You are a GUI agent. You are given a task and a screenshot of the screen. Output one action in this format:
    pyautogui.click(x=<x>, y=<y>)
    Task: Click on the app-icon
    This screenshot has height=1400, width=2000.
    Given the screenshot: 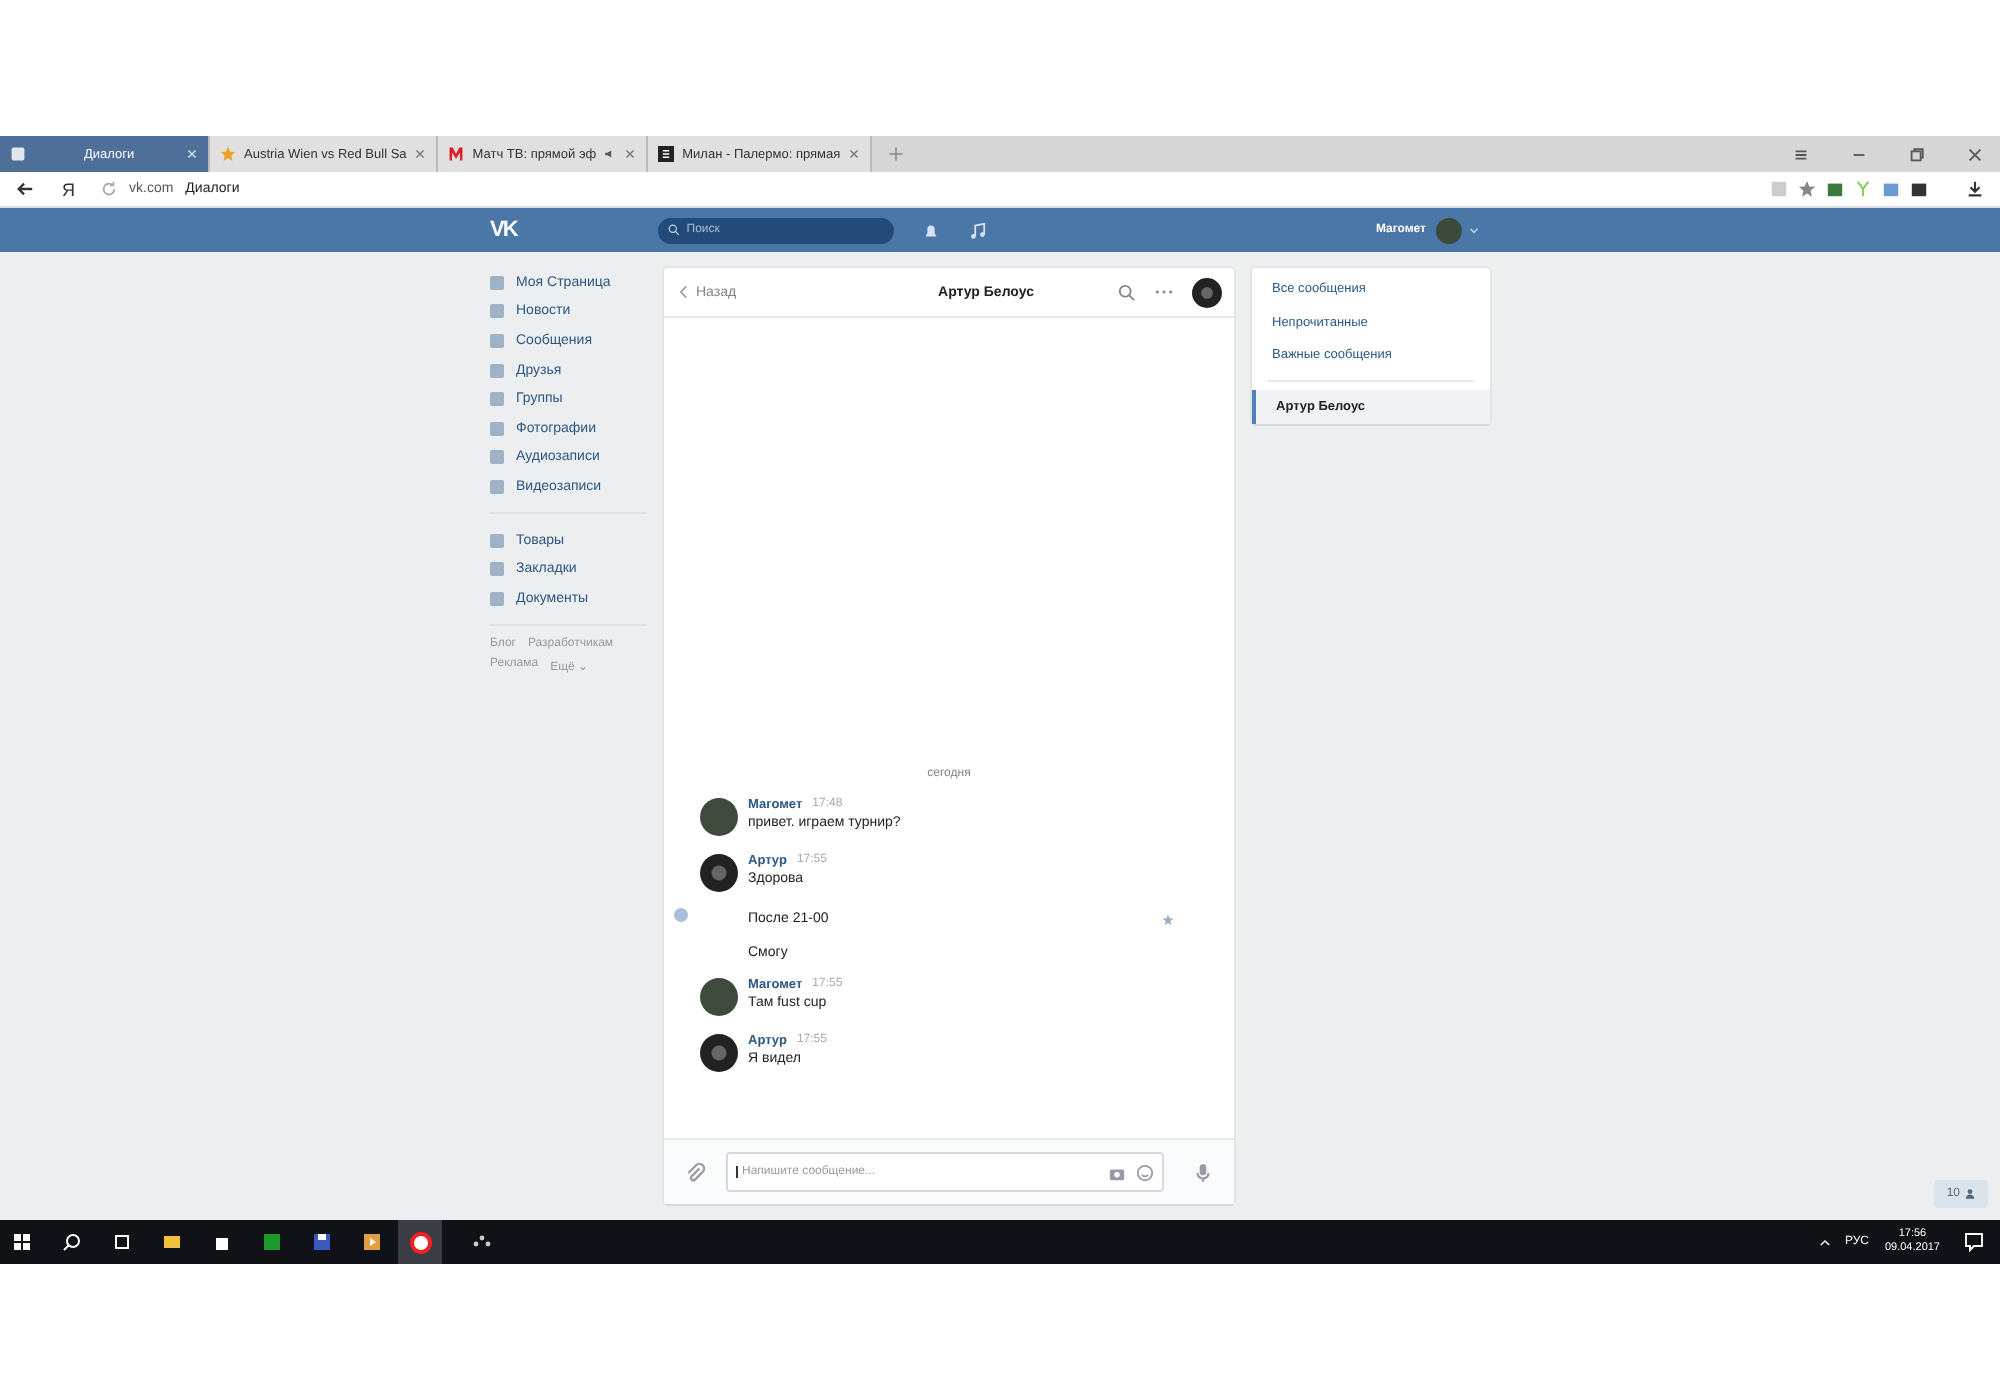 What is the action you would take?
    pyautogui.click(x=272, y=1242)
    